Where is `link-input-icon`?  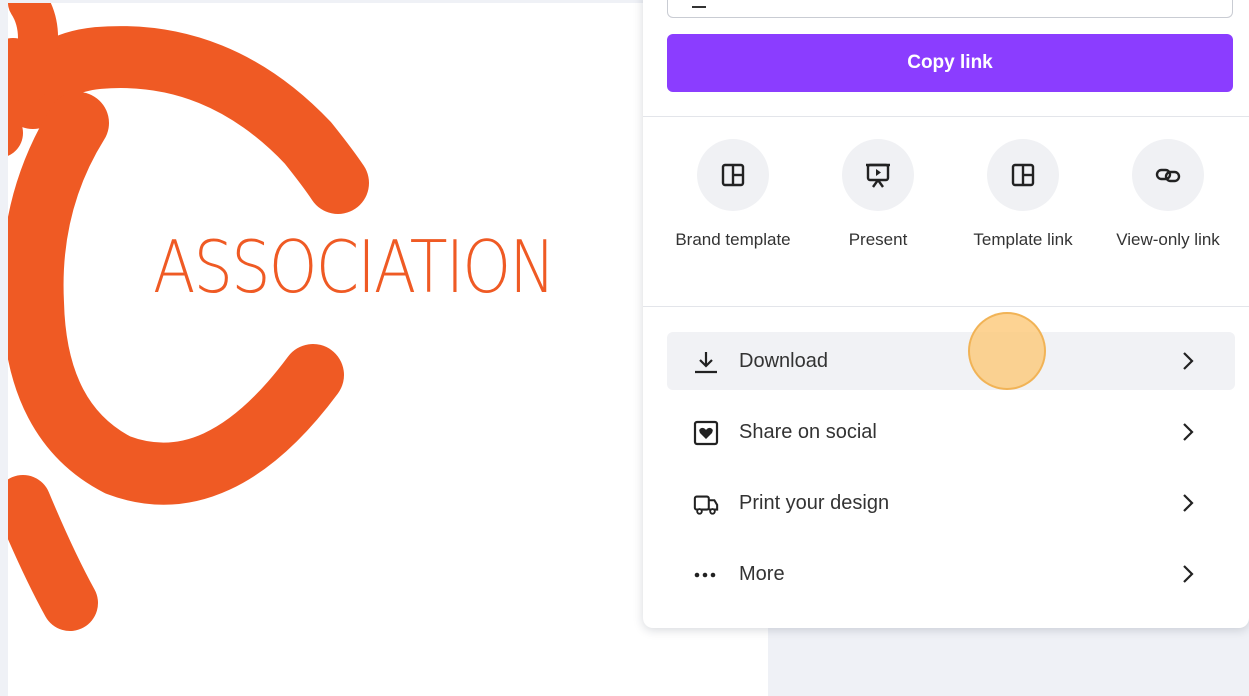
link-input-icon is located at coordinates (699, 7).